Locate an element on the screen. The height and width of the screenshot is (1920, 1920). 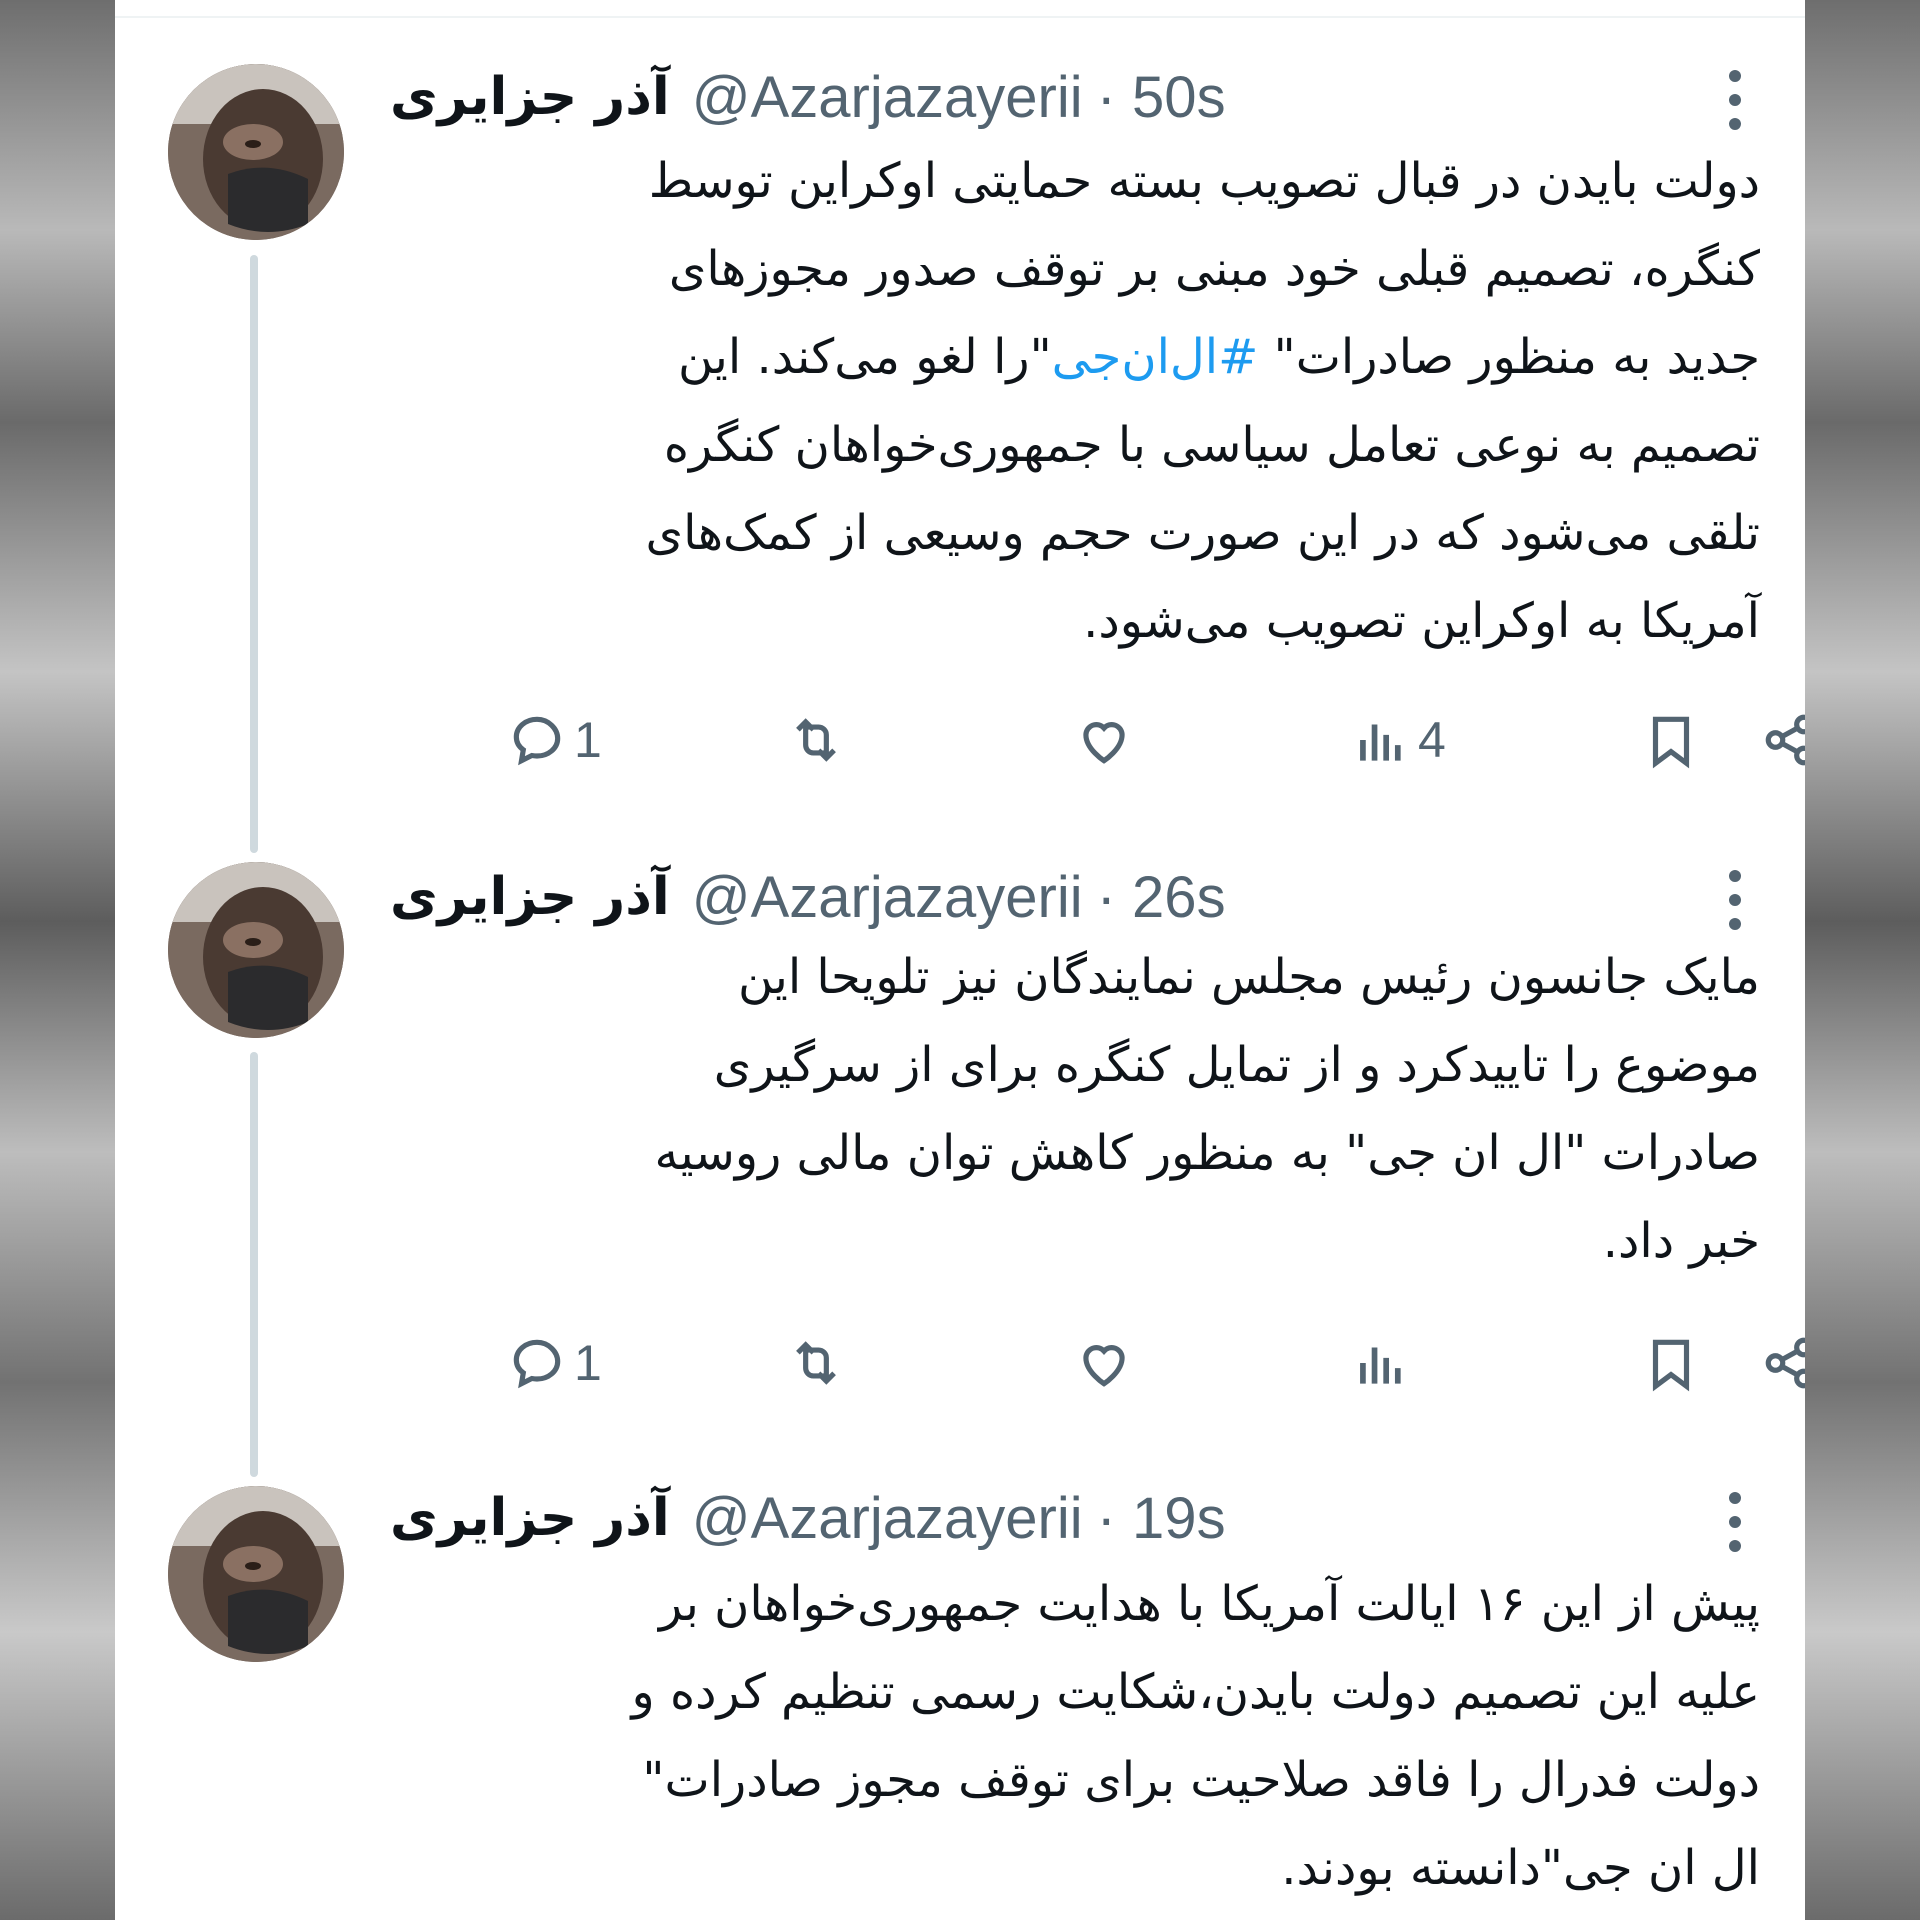
hashtag-link: #ال‌ان‌جی is located at coordinates (1155, 357).